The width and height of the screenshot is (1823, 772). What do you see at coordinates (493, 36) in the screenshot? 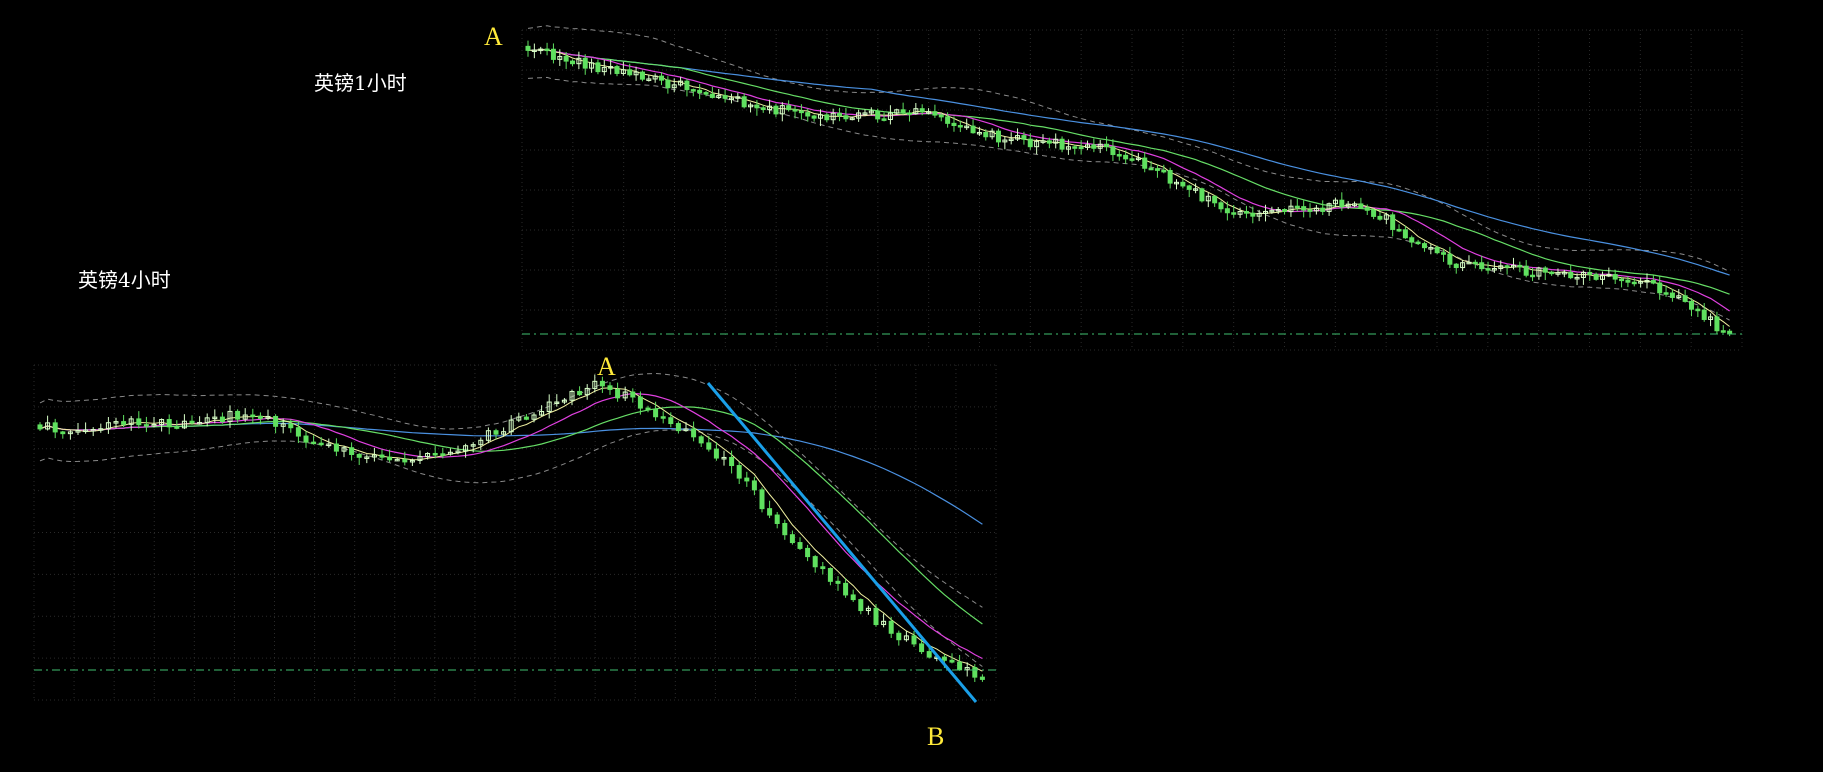
I see `marker-a-1h: A` at bounding box center [493, 36].